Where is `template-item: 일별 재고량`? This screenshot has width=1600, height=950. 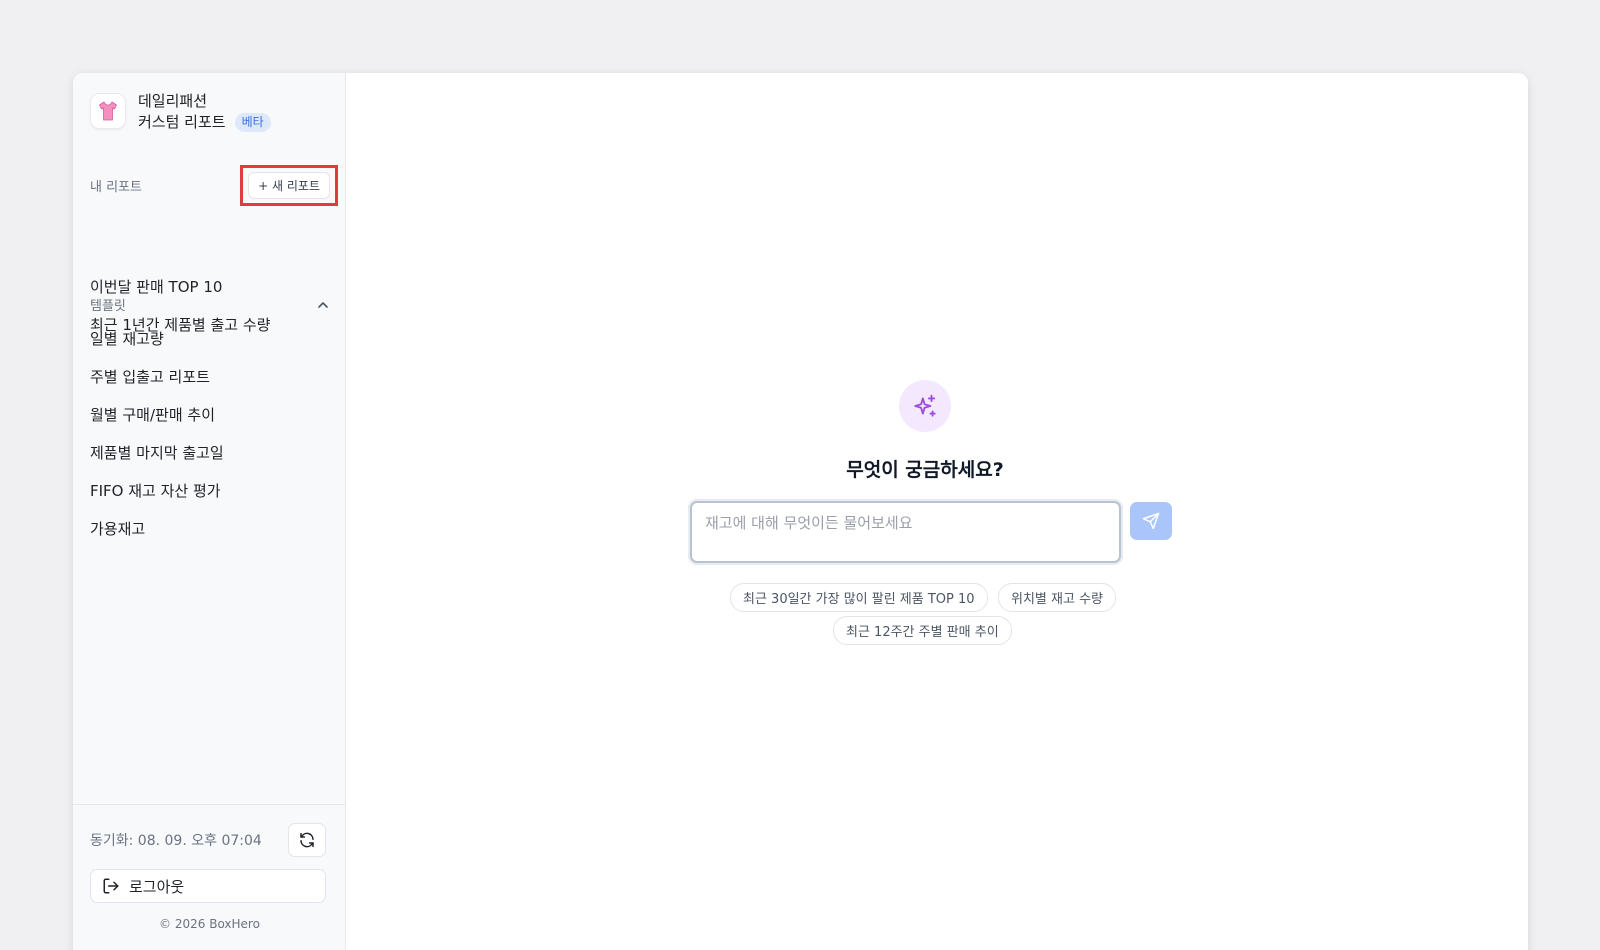 template-item: 일별 재고량 is located at coordinates (157, 339).